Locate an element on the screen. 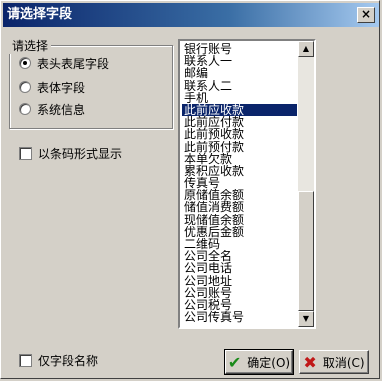  list-item: 公司税号 is located at coordinates (239, 305).